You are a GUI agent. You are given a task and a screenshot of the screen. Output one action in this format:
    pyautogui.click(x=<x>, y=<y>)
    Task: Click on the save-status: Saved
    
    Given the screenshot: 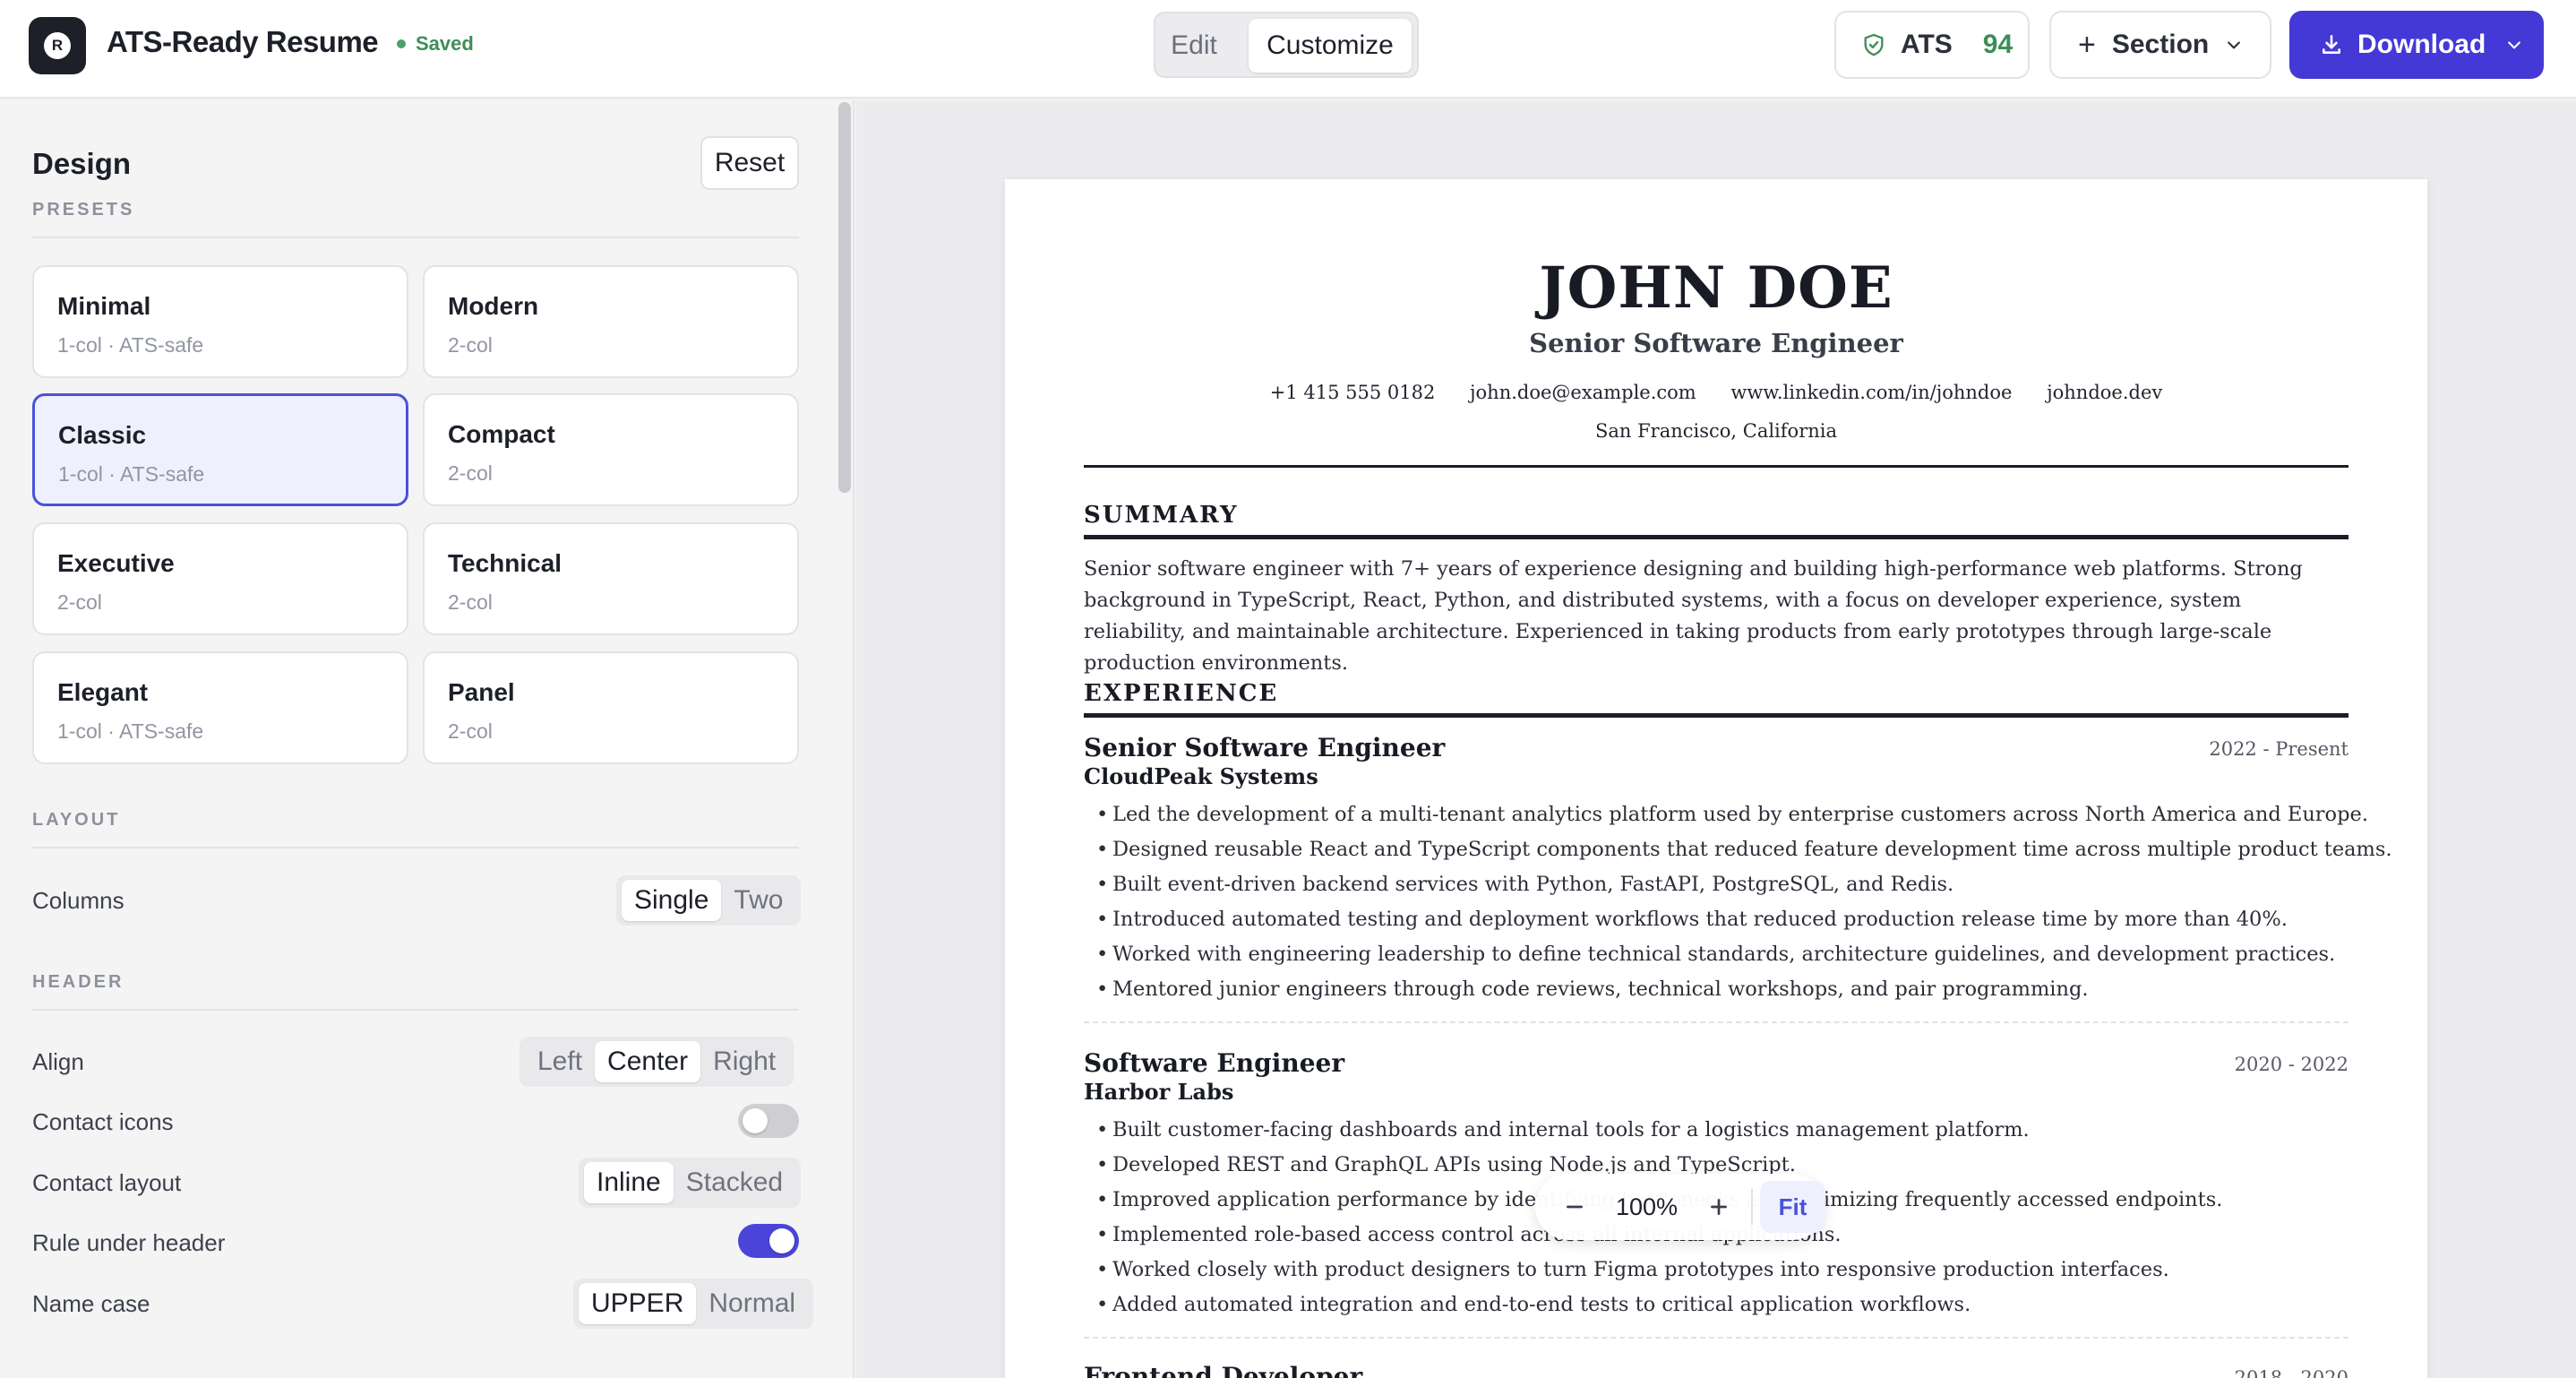 What is the action you would take?
    pyautogui.click(x=435, y=44)
    